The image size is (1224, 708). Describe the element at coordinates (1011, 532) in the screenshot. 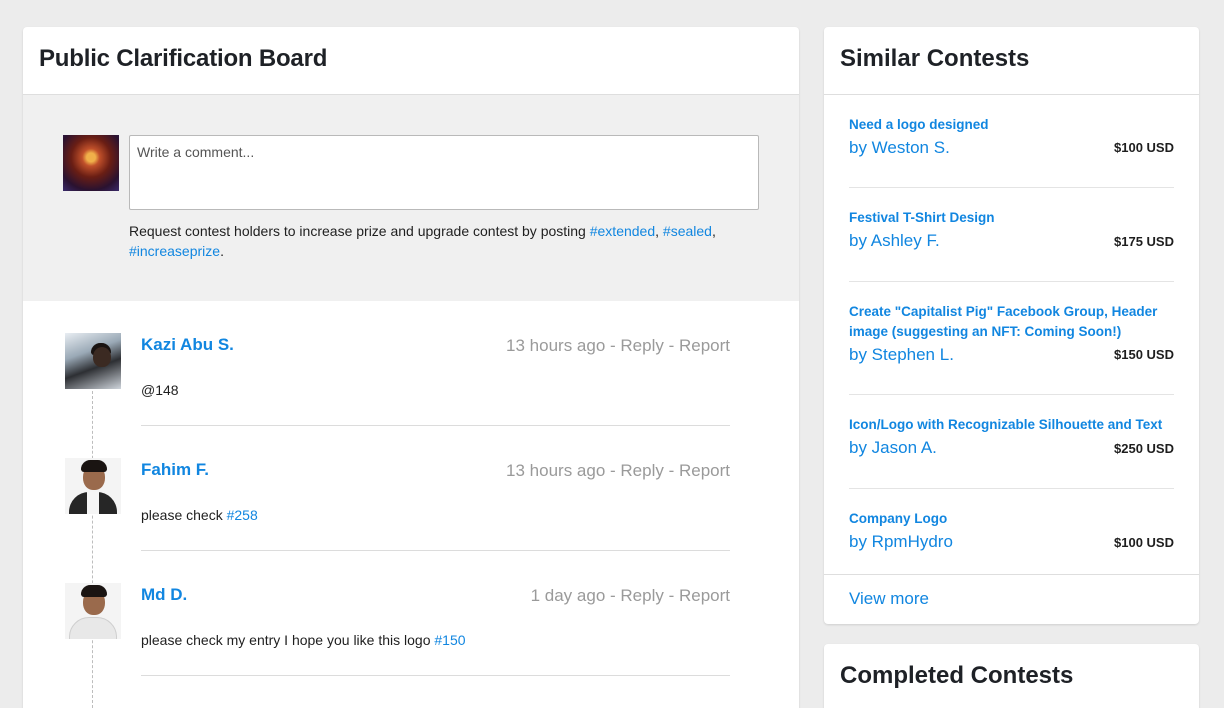

I see `contest-item: Company Logo by RpmHydro $100 USD` at that location.